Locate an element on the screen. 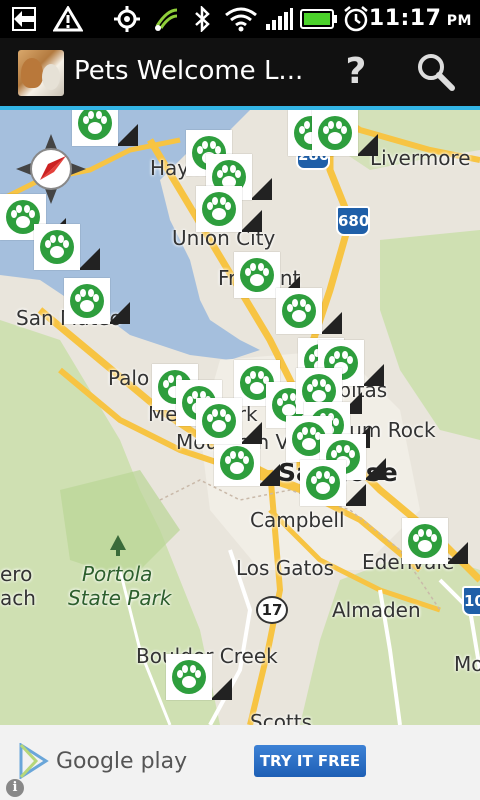  status-bar: 11:17 PM is located at coordinates (240, 19).